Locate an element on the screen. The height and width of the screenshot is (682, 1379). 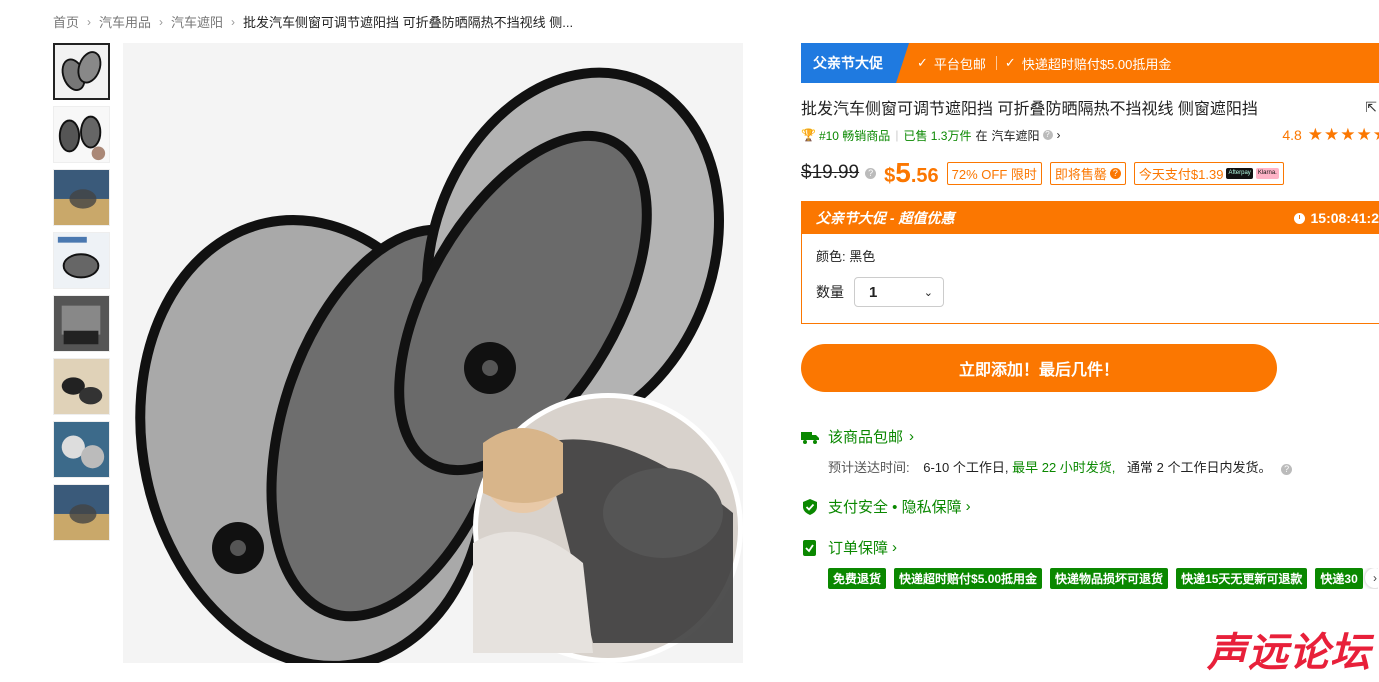
category-prefix: 在 is located at coordinates (981, 135).